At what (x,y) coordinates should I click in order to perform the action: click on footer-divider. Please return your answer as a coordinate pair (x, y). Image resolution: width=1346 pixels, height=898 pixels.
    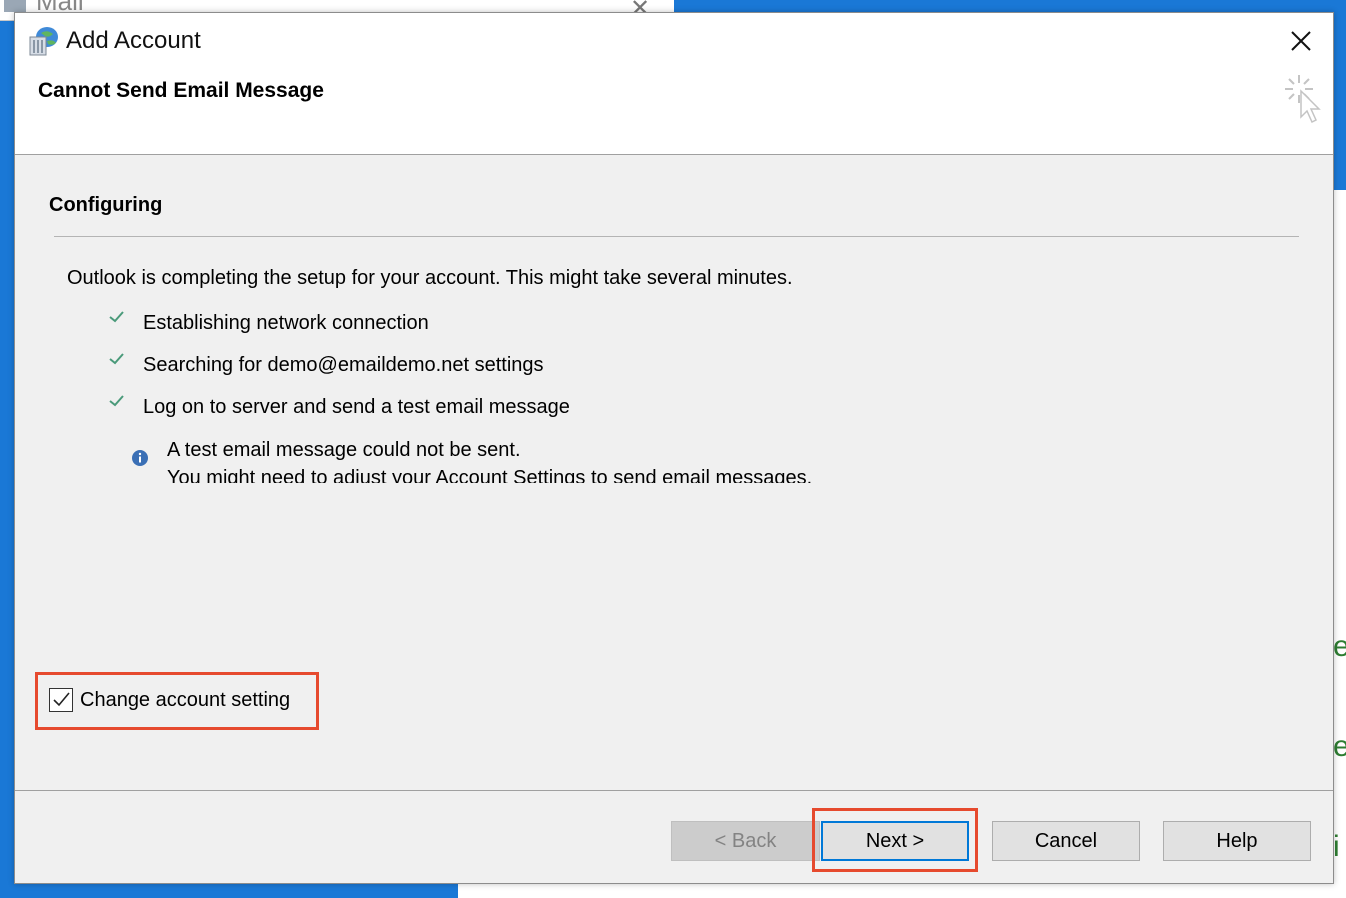
    Looking at the image, I should click on (674, 790).